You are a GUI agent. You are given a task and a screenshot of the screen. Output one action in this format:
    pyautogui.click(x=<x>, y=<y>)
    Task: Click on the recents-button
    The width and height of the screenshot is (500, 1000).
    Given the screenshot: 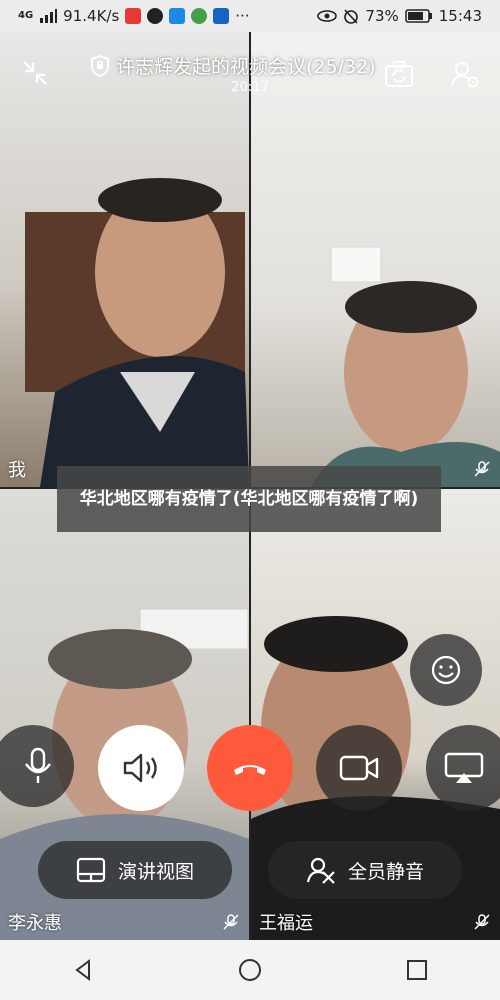 What is the action you would take?
    pyautogui.click(x=417, y=970)
    